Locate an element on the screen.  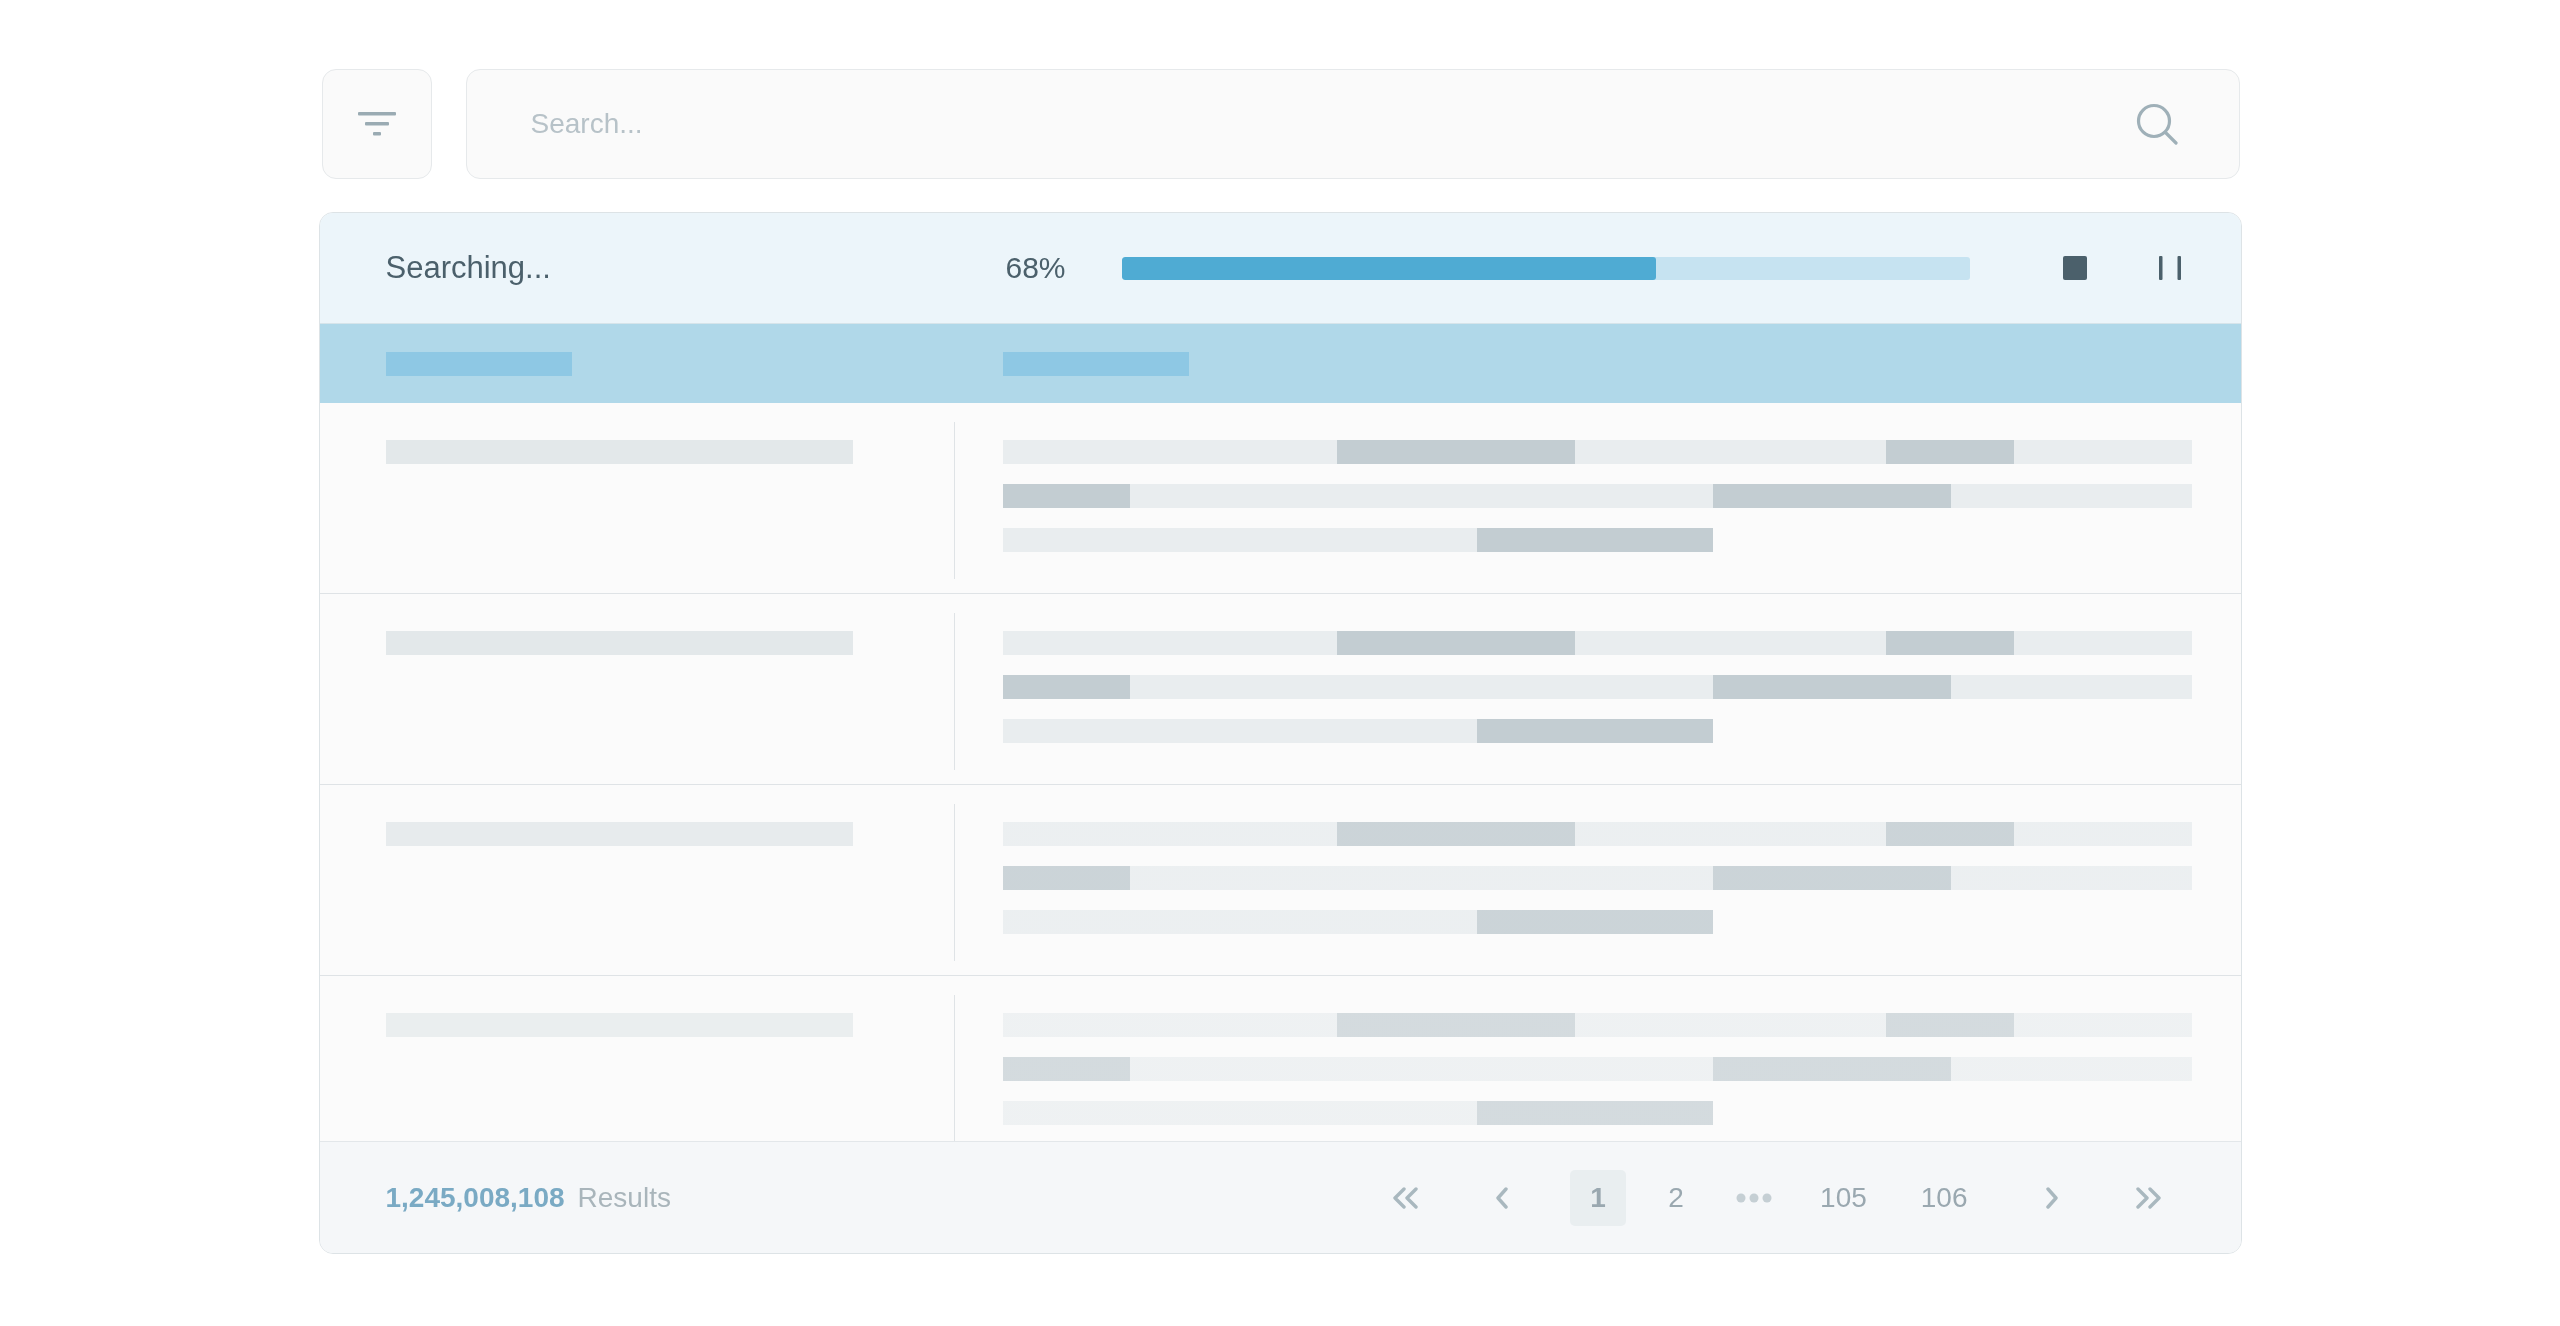
filter-icon is located at coordinates (376, 124).